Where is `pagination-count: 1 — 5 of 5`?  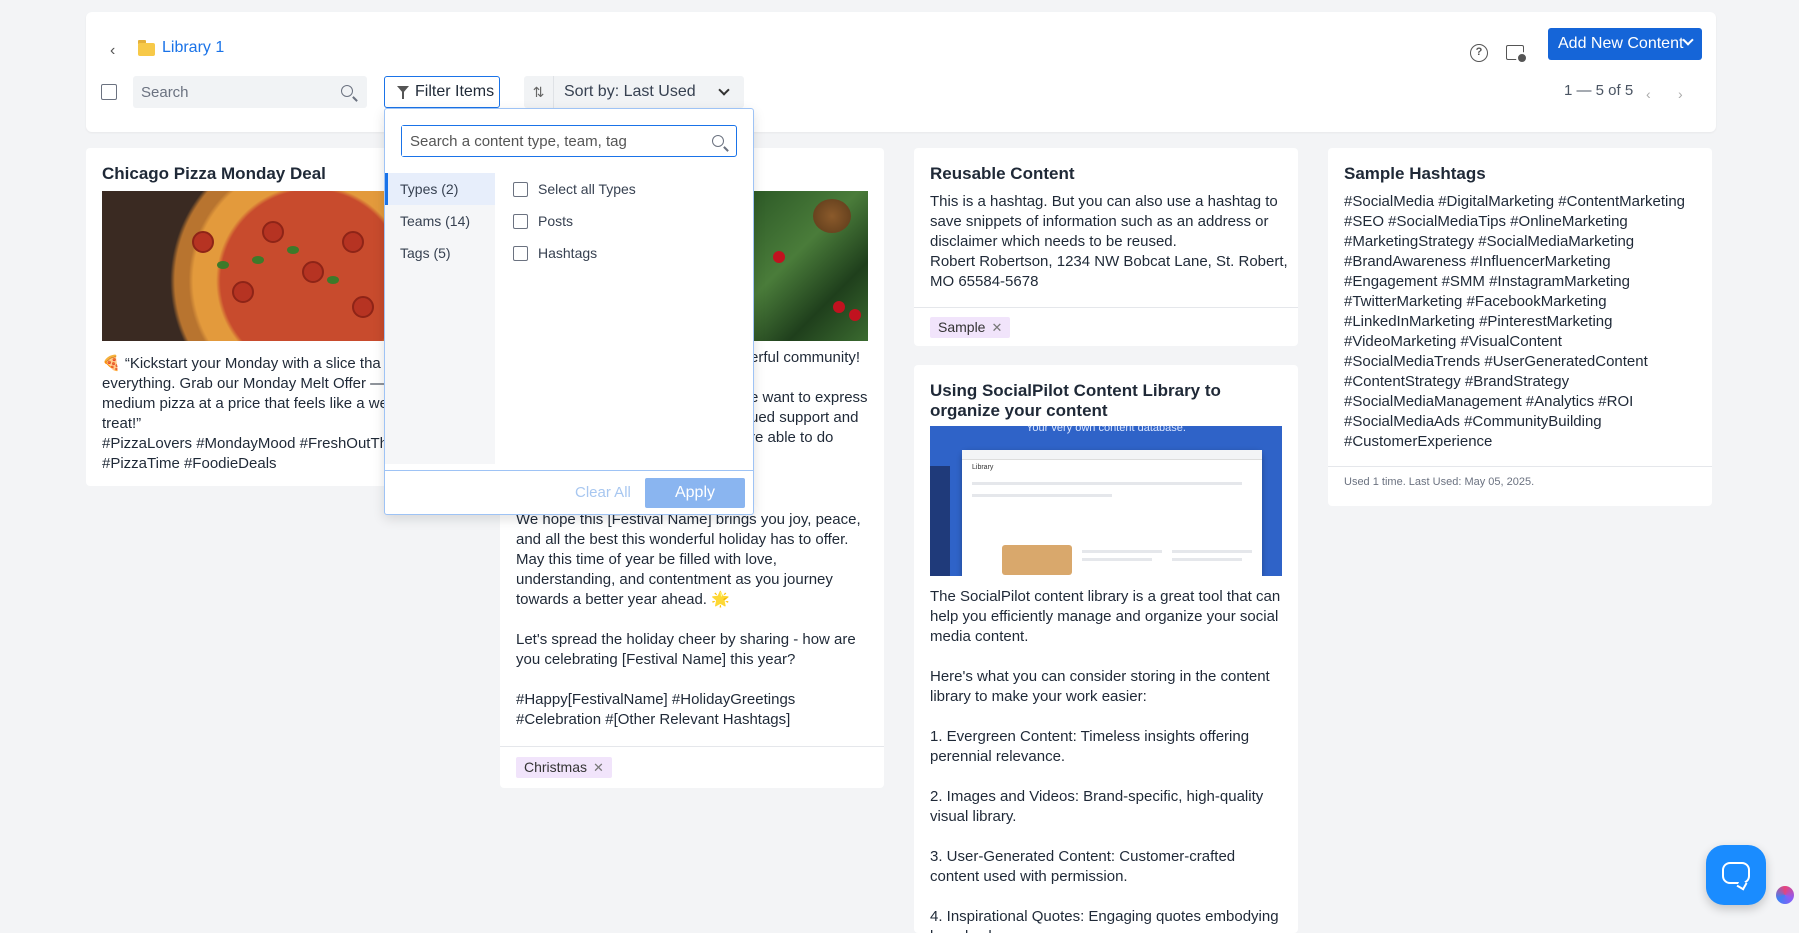 pagination-count: 1 — 5 of 5 is located at coordinates (1599, 90).